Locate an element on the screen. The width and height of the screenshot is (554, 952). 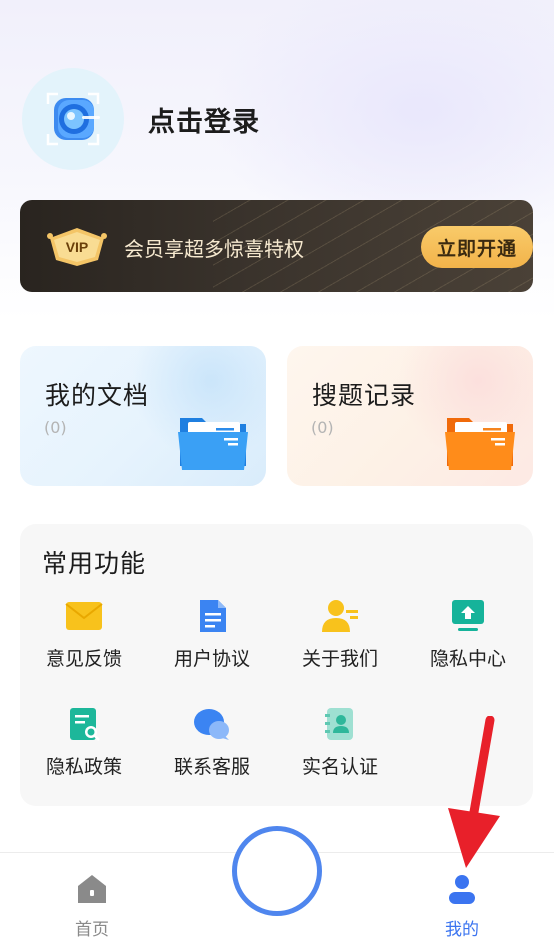
vip-promo-text: 会员享超多惊喜特权 is located at coordinates (214, 249).